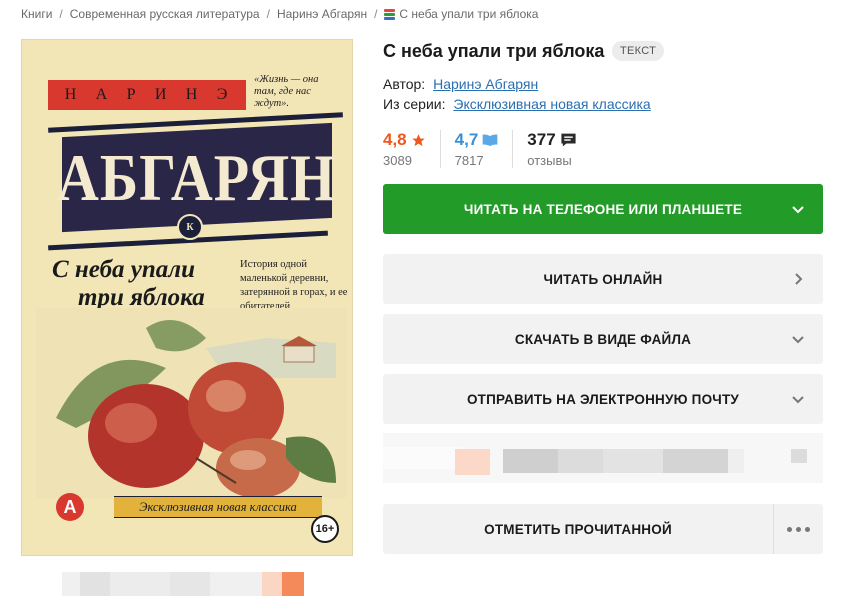 The height and width of the screenshot is (609, 856). I want to click on breadcrumb-current: С неба упали три яблока, so click(469, 14).